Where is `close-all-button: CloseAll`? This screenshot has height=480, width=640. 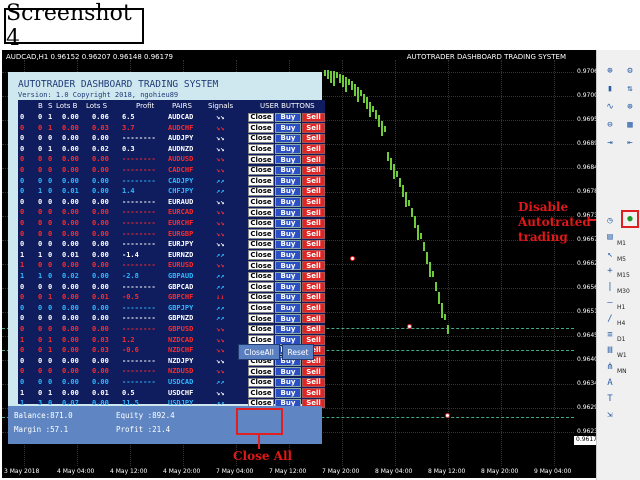
close-all-button: CloseAll is located at coordinates (259, 352).